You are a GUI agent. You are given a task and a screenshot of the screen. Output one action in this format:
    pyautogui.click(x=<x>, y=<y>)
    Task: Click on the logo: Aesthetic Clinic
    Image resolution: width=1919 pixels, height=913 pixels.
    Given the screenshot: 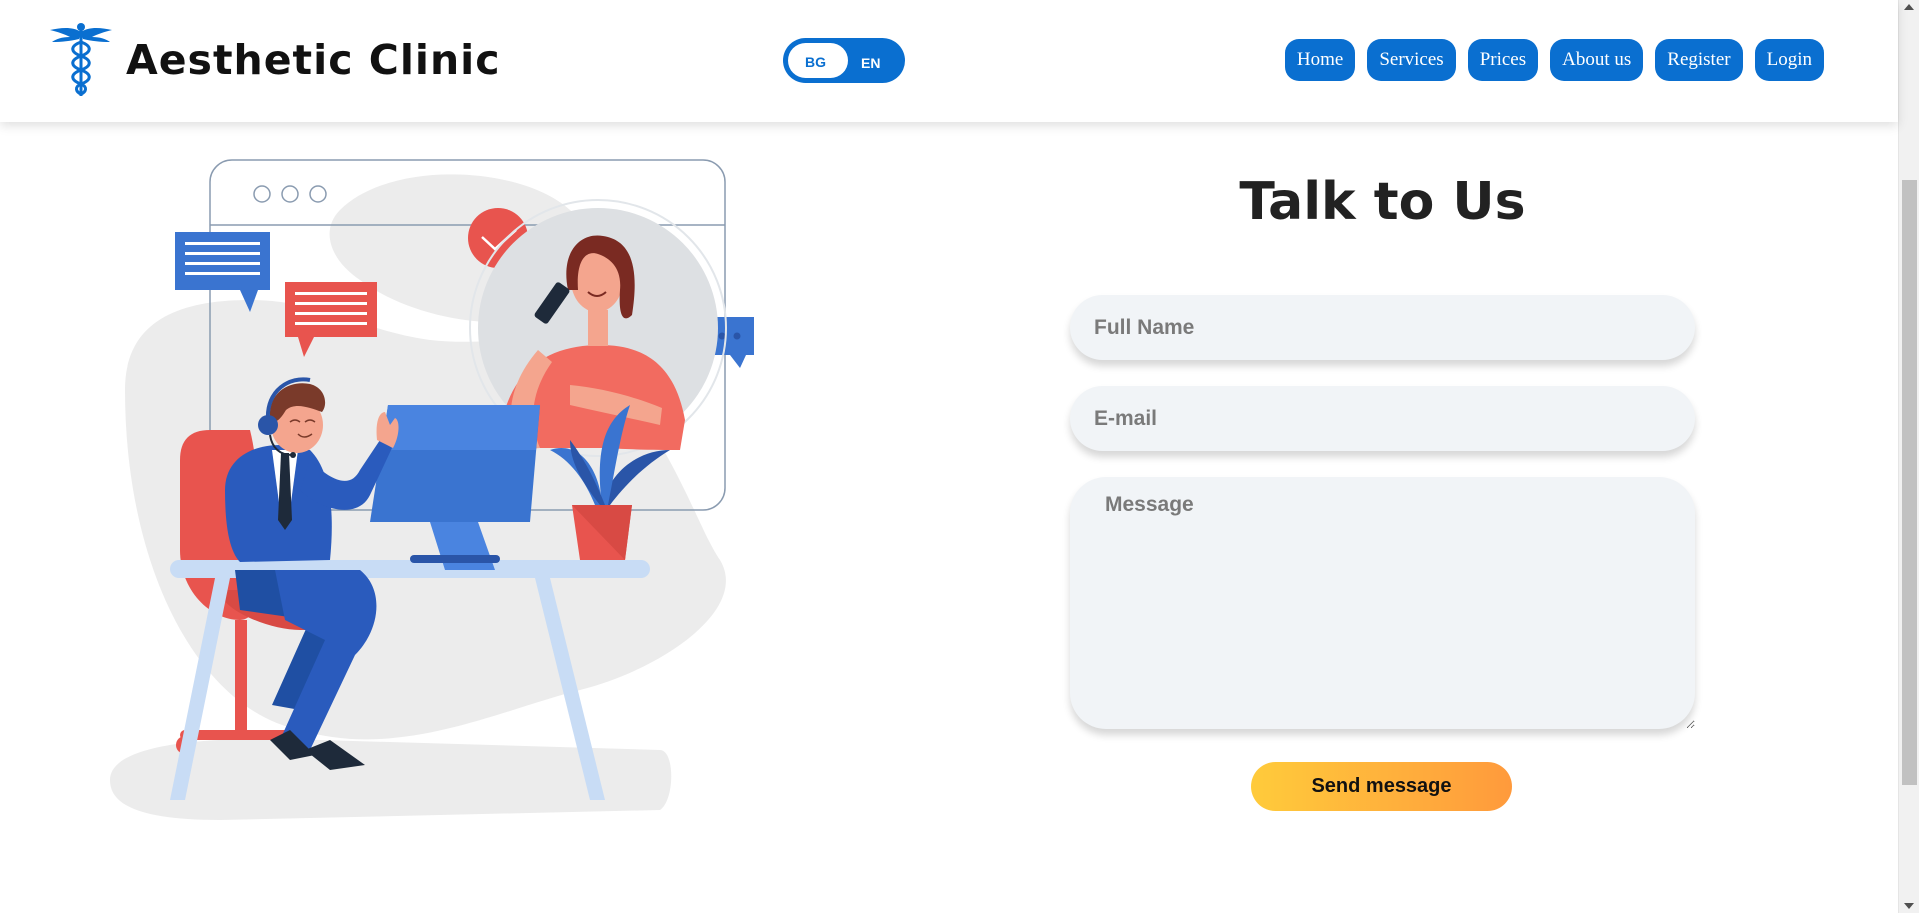 What is the action you would take?
    pyautogui.click(x=274, y=60)
    